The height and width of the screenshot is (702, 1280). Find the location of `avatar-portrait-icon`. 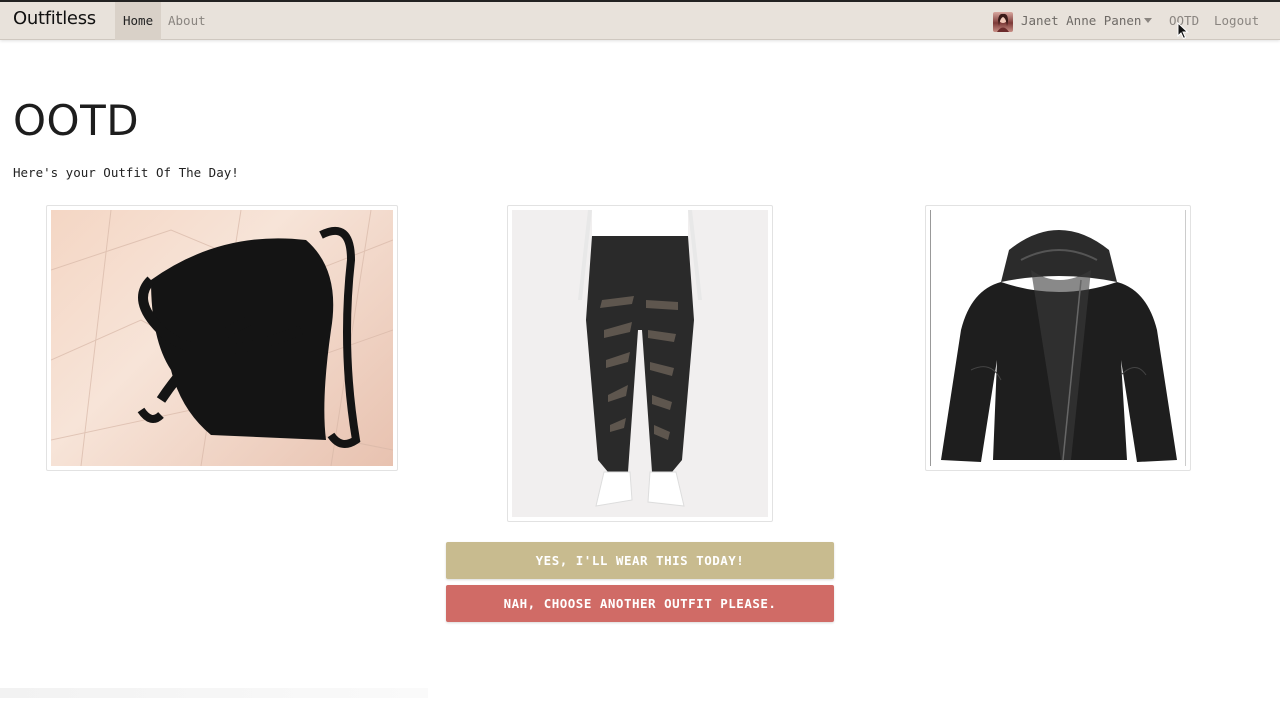

avatar-portrait-icon is located at coordinates (1003, 22).